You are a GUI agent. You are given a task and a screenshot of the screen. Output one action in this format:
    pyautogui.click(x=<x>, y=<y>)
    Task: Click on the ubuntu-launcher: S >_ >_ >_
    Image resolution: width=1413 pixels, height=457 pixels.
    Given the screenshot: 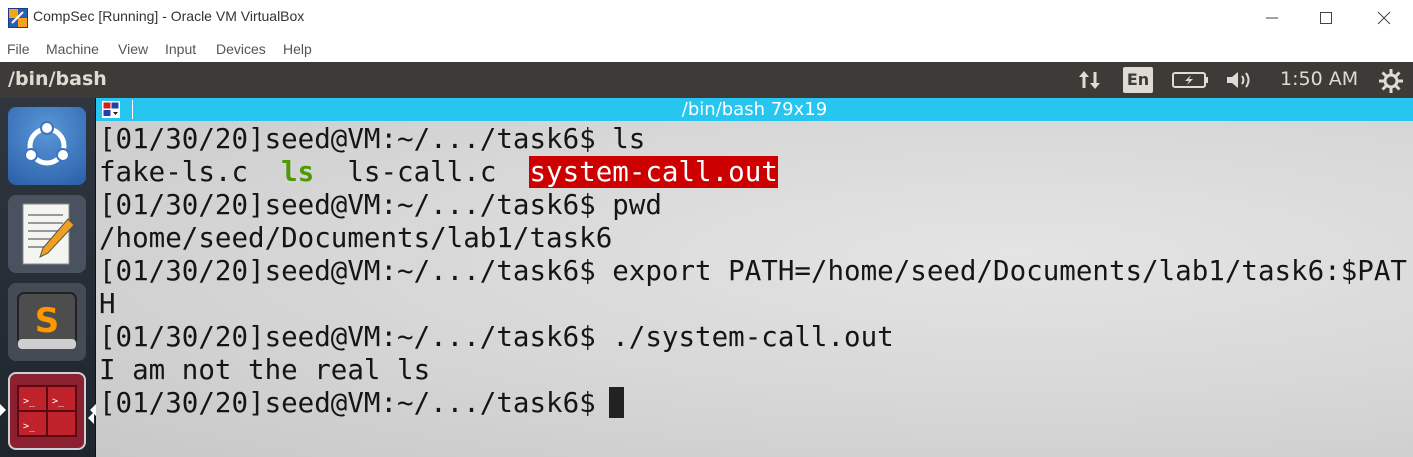 What is the action you would take?
    pyautogui.click(x=48, y=277)
    